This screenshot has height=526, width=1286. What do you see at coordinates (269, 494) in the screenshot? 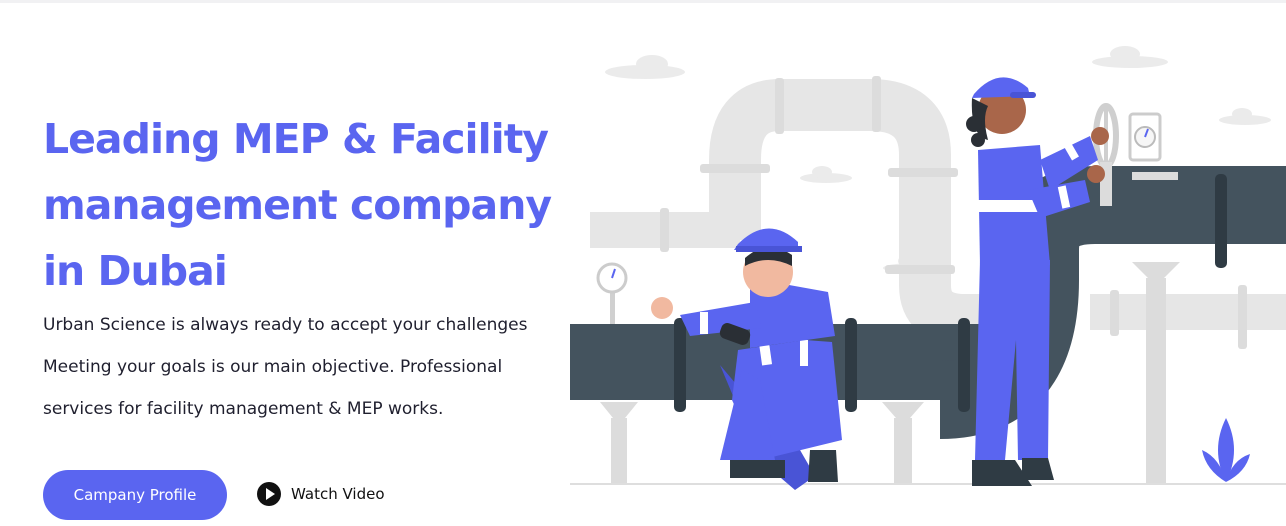
I see `play-circle-icon` at bounding box center [269, 494].